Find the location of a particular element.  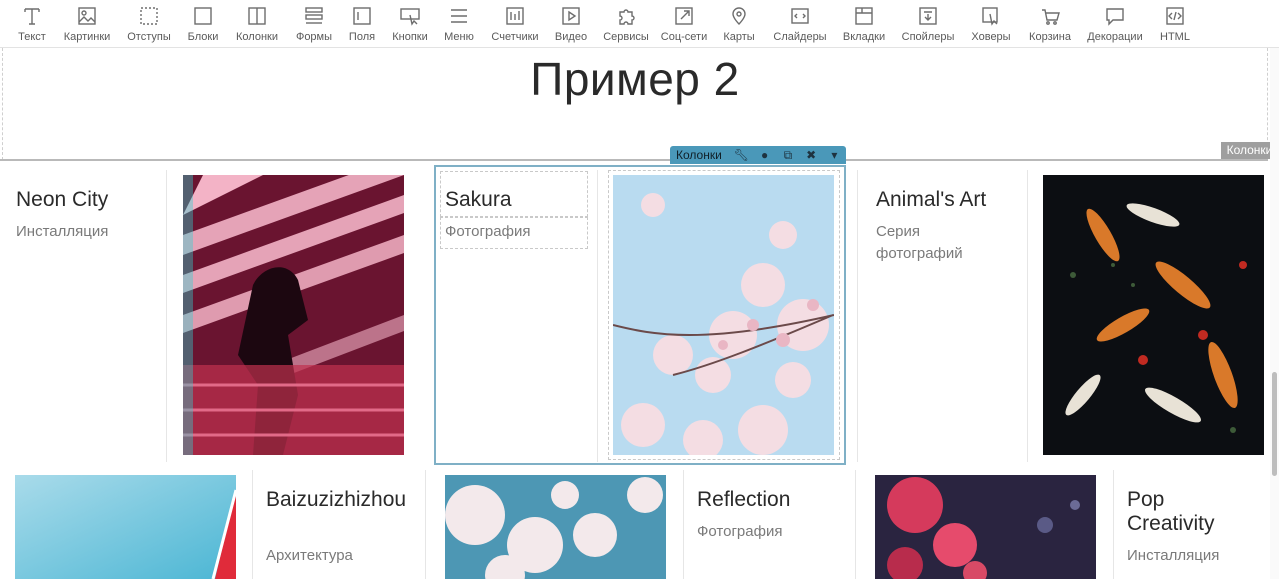

cart-icon is located at coordinates (1051, 17).